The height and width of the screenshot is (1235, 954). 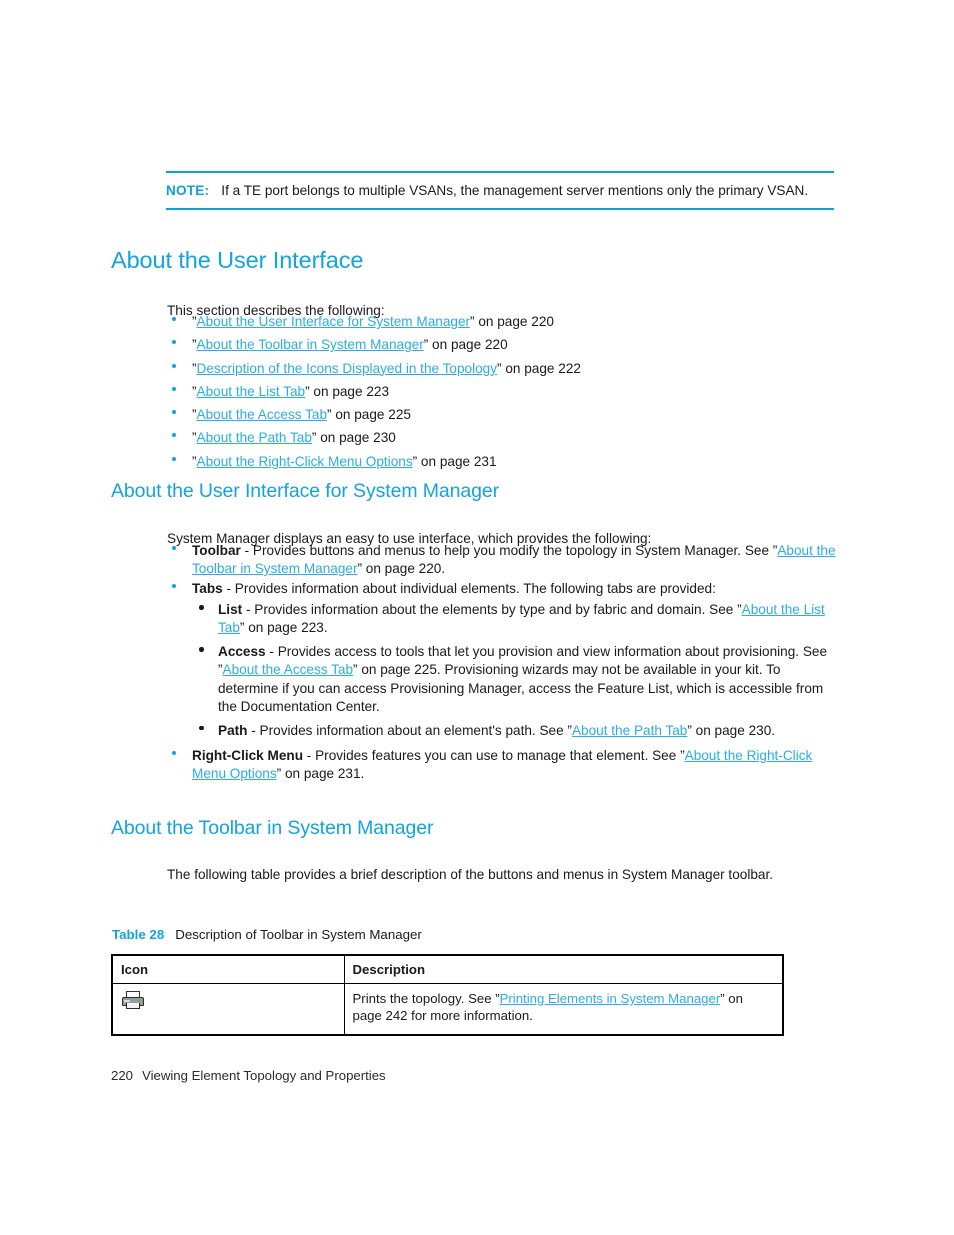 I want to click on table-header-row: Icon Description, so click(x=447, y=969).